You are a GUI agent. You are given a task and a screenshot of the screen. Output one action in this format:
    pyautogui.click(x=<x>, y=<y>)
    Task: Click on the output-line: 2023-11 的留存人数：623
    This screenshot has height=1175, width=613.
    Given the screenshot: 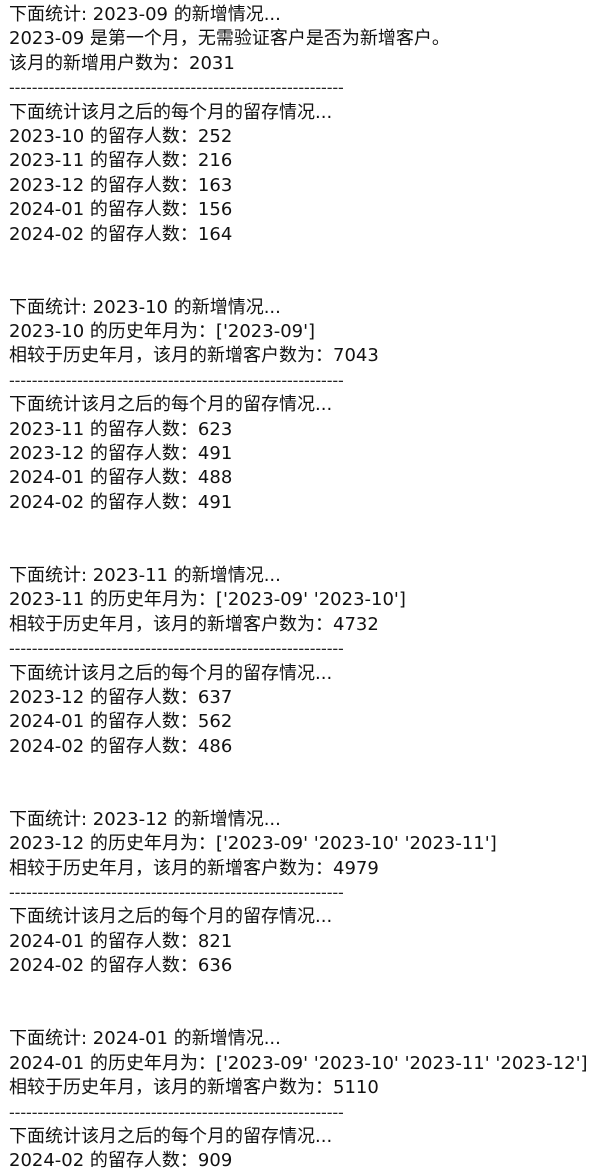 What is the action you would take?
    pyautogui.click(x=121, y=429)
    